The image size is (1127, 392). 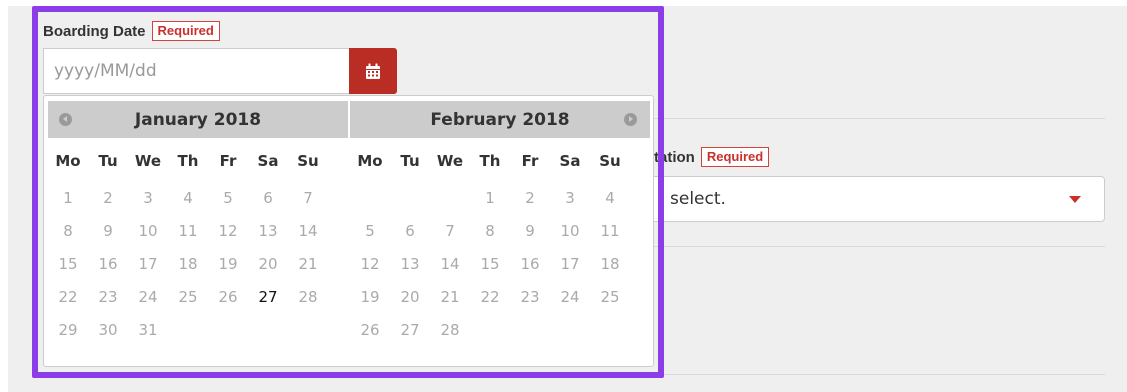 What do you see at coordinates (875, 199) in the screenshot?
I see `station-select: select.` at bounding box center [875, 199].